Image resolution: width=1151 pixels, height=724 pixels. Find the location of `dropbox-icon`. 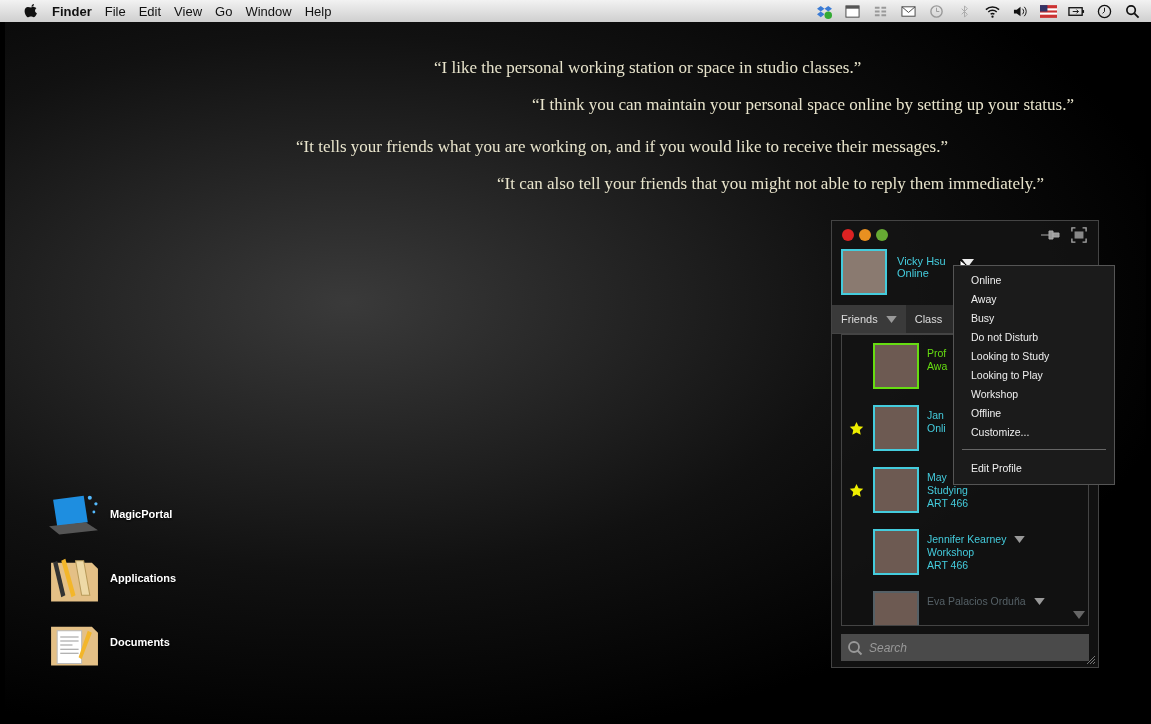

dropbox-icon is located at coordinates (824, 11).